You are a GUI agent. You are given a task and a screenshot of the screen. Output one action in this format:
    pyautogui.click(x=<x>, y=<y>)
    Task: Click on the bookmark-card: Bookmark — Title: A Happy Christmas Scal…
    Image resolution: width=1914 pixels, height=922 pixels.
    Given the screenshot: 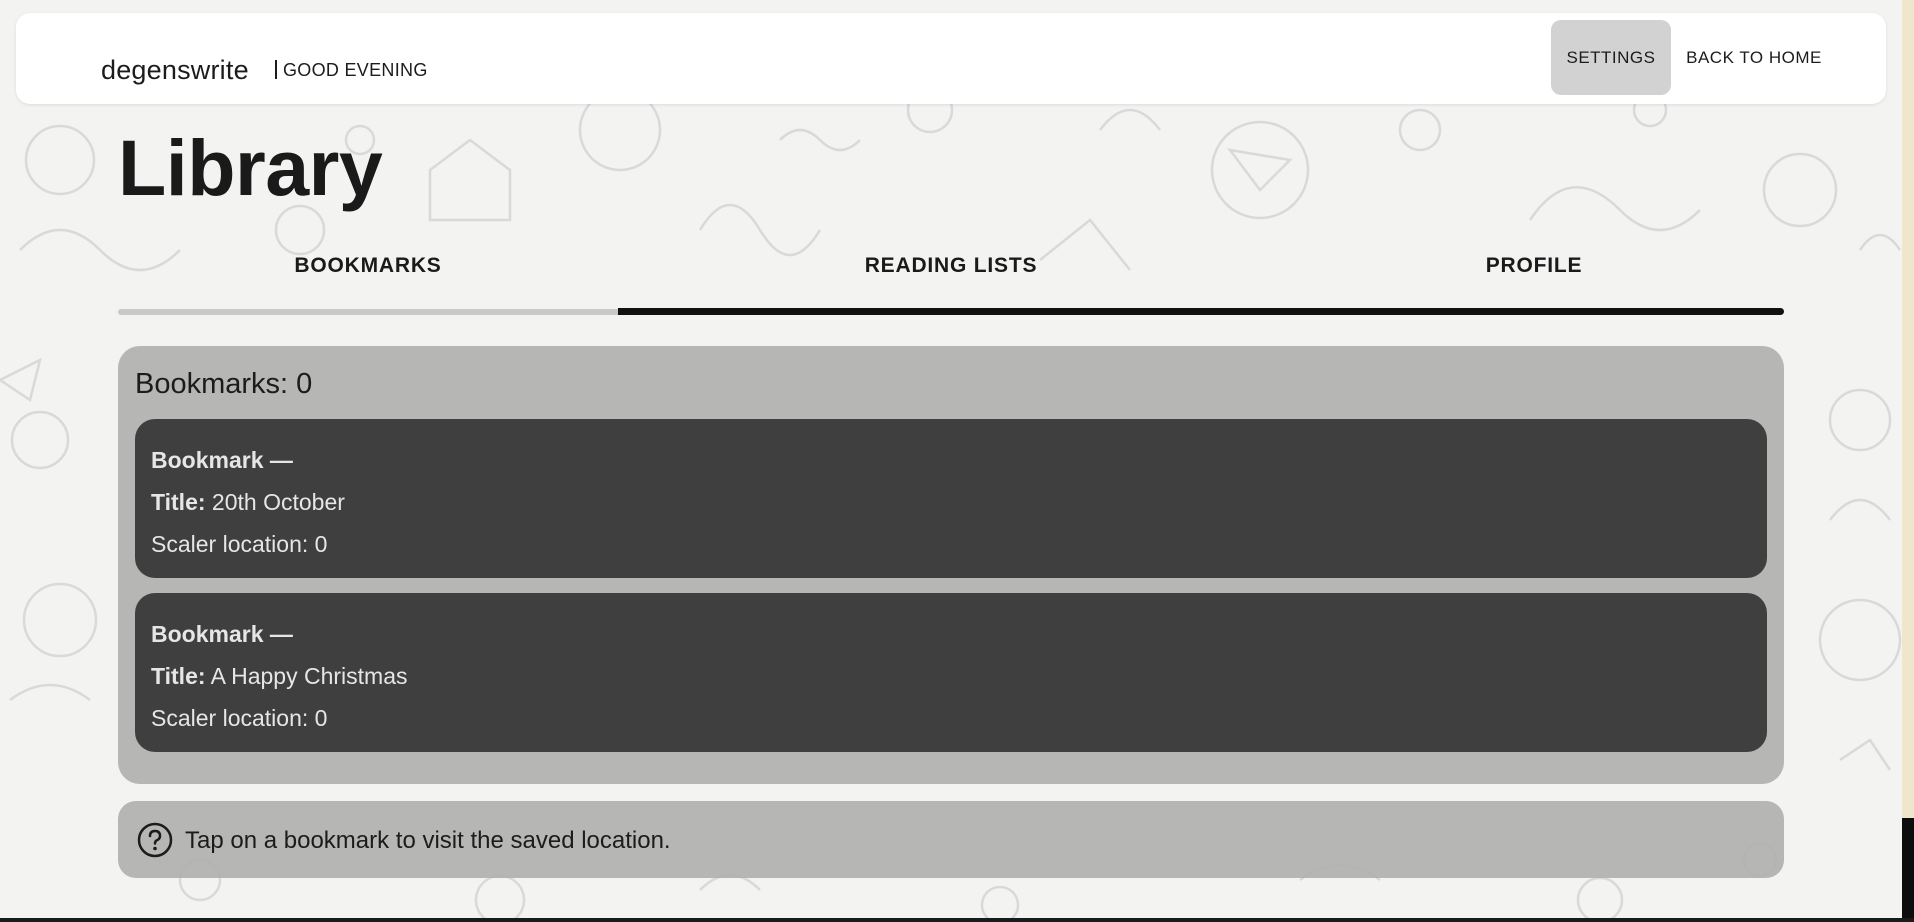 What is the action you would take?
    pyautogui.click(x=951, y=672)
    